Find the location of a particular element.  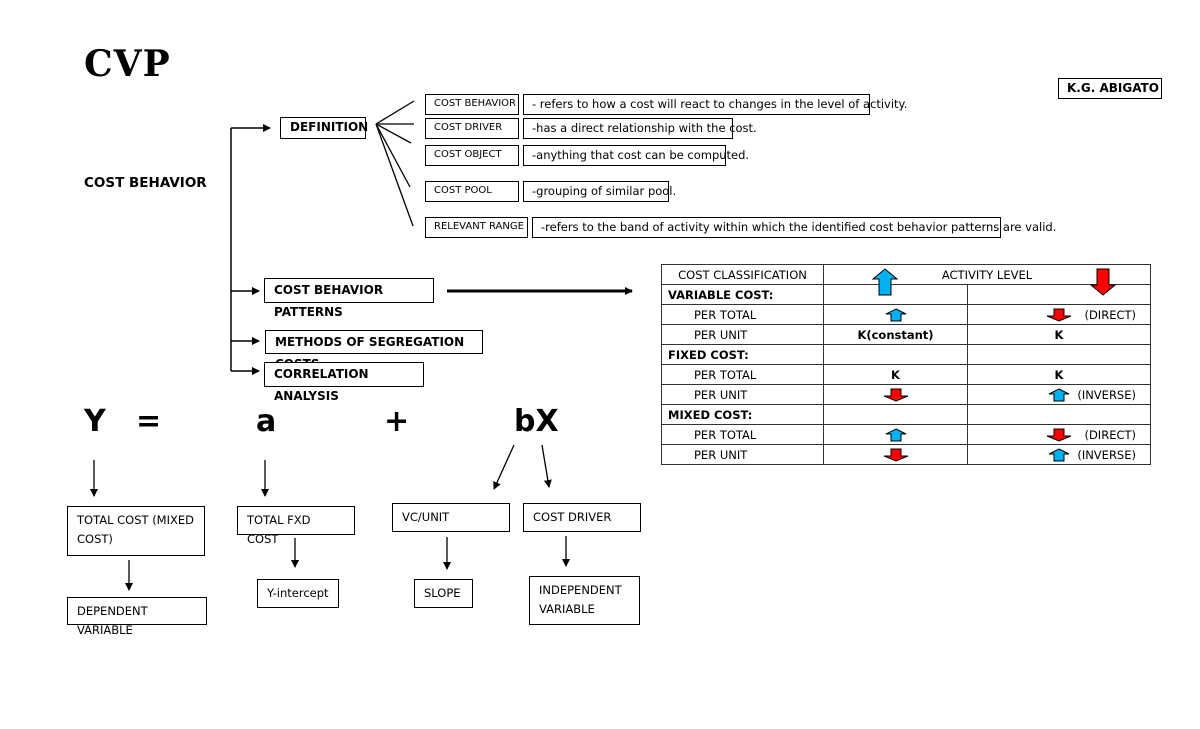

def-desc-cost-pool: -grouping of similar pool. is located at coordinates (599, 191).